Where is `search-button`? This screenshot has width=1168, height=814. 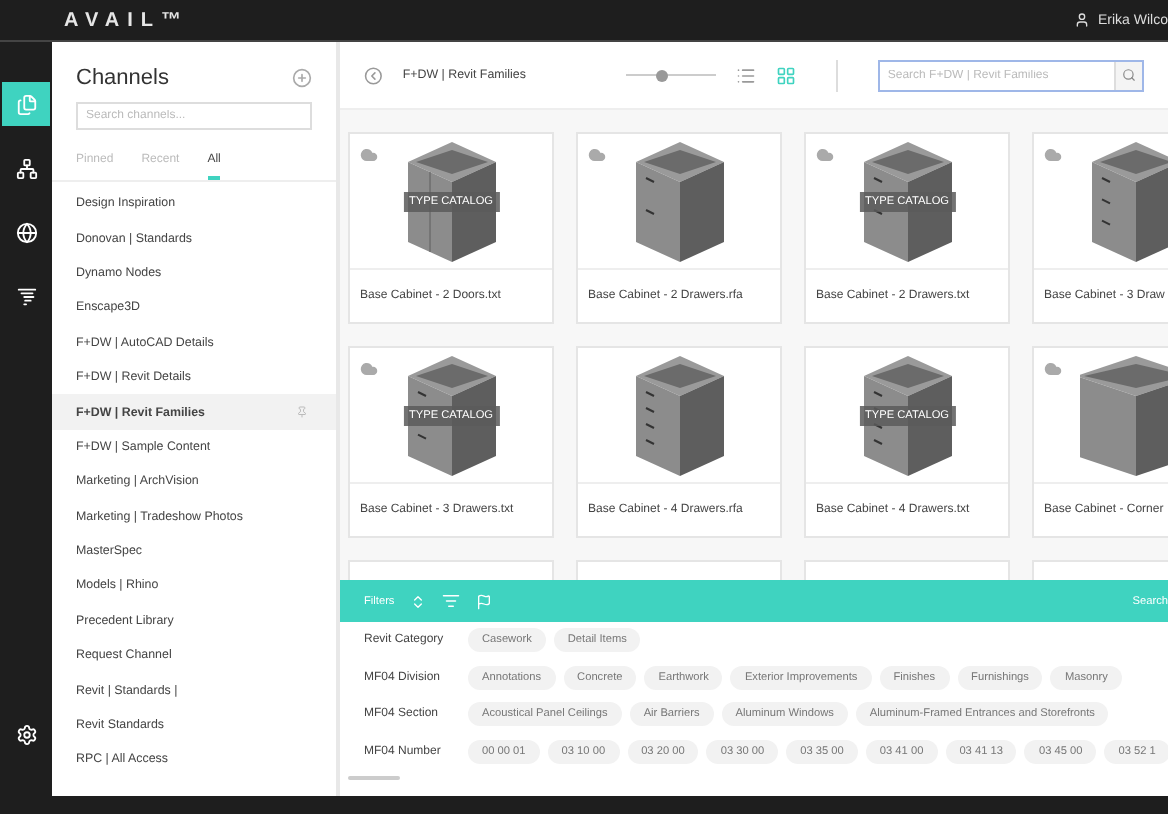
search-button is located at coordinates (1127, 75).